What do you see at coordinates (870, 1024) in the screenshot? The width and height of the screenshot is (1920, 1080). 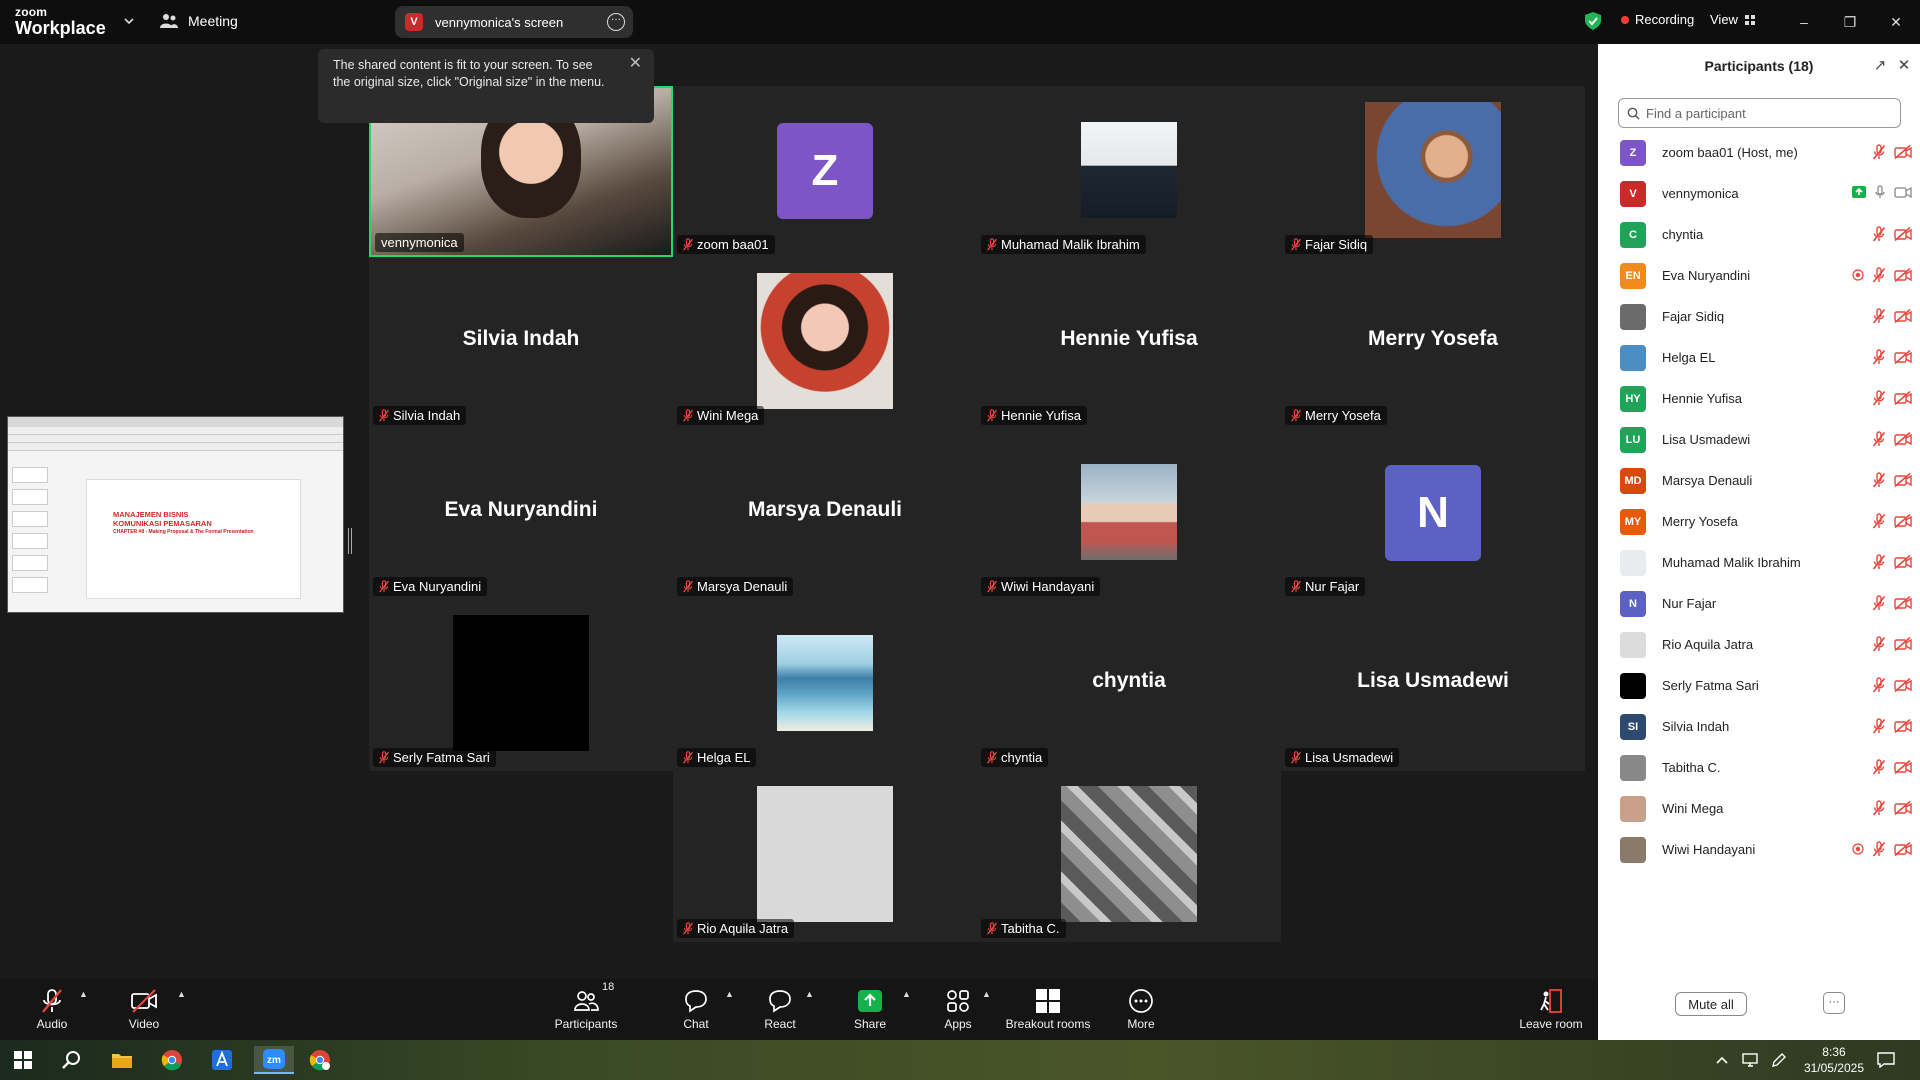 I see `share-label: Share` at bounding box center [870, 1024].